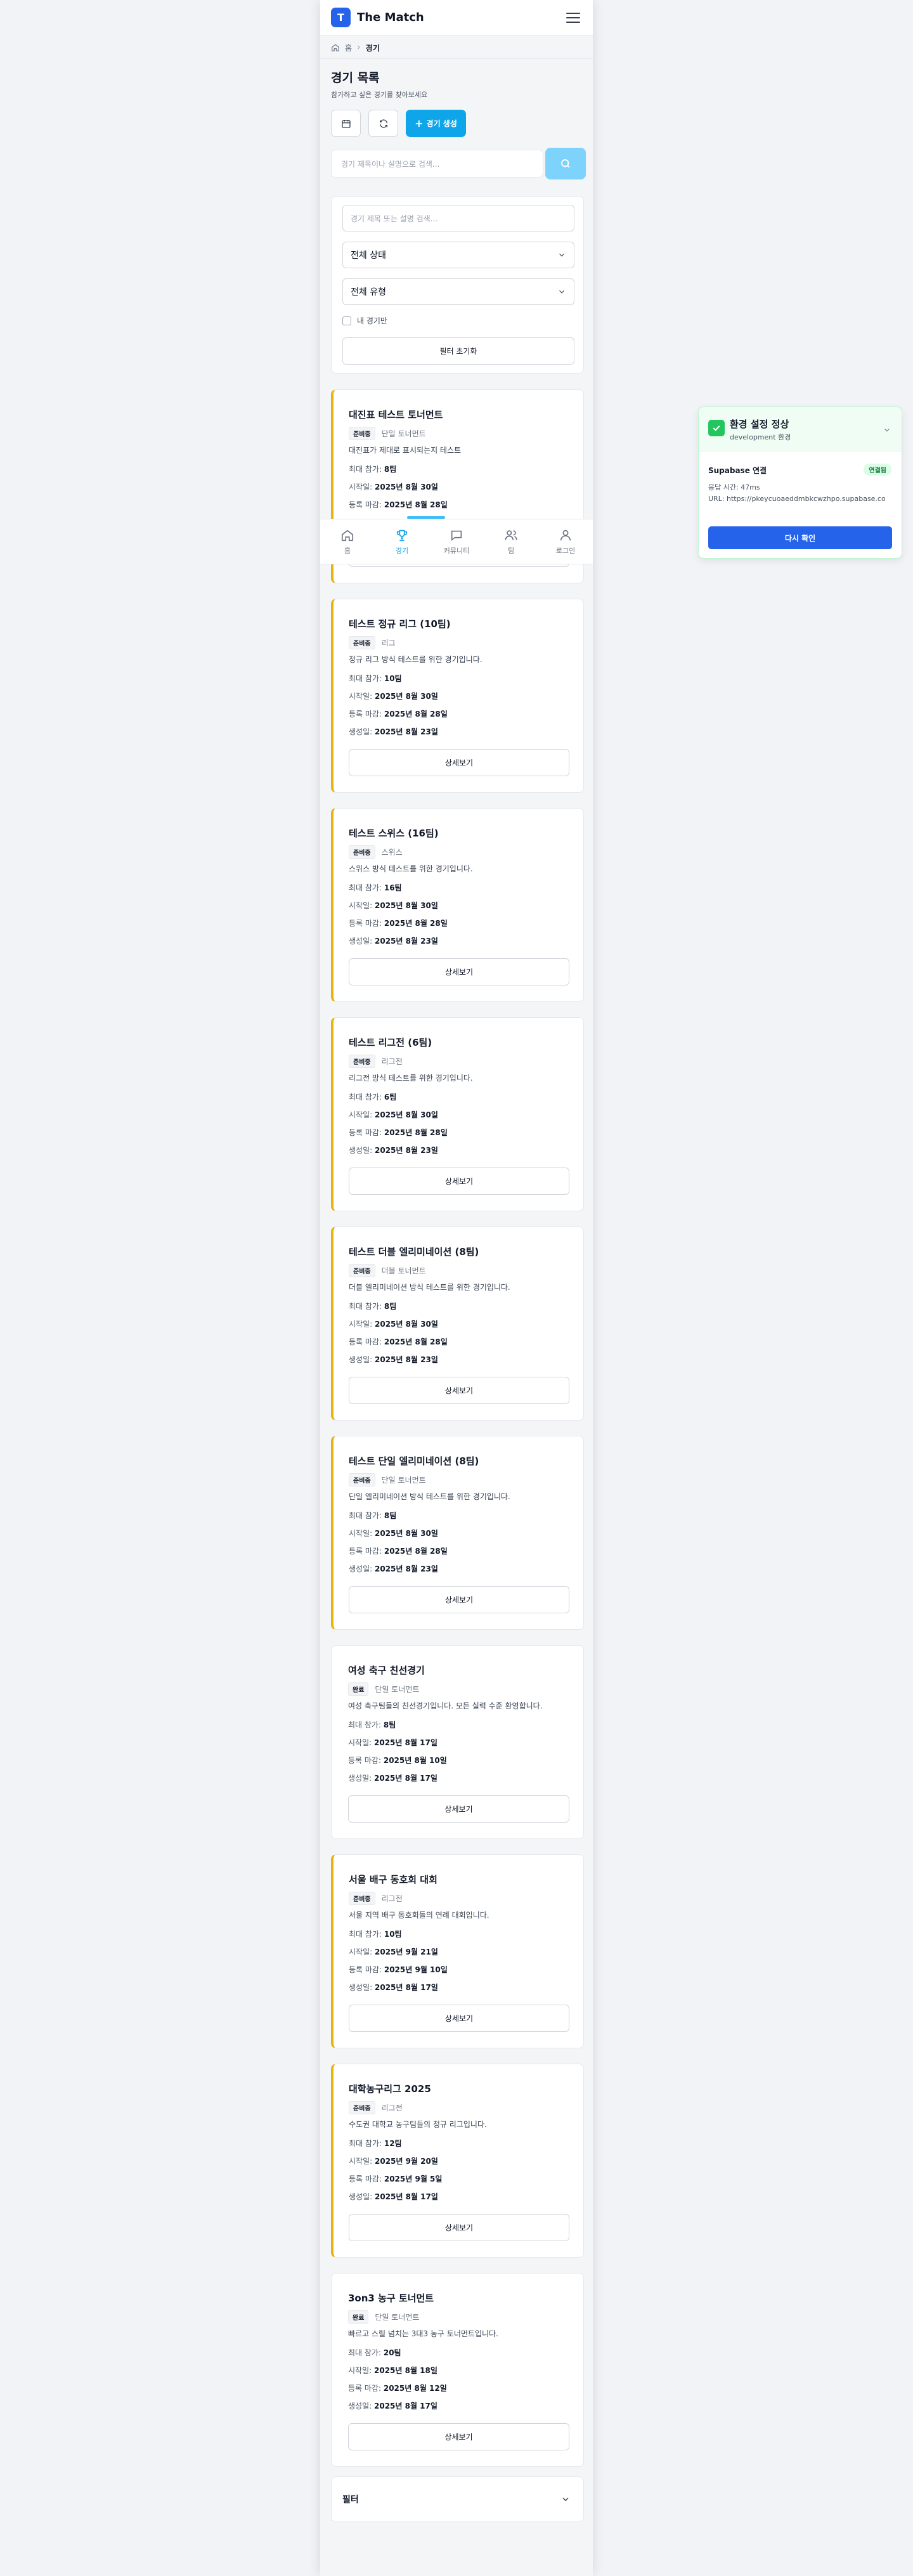 Image resolution: width=913 pixels, height=2576 pixels. I want to click on recheck-button: 다시 확인, so click(800, 537).